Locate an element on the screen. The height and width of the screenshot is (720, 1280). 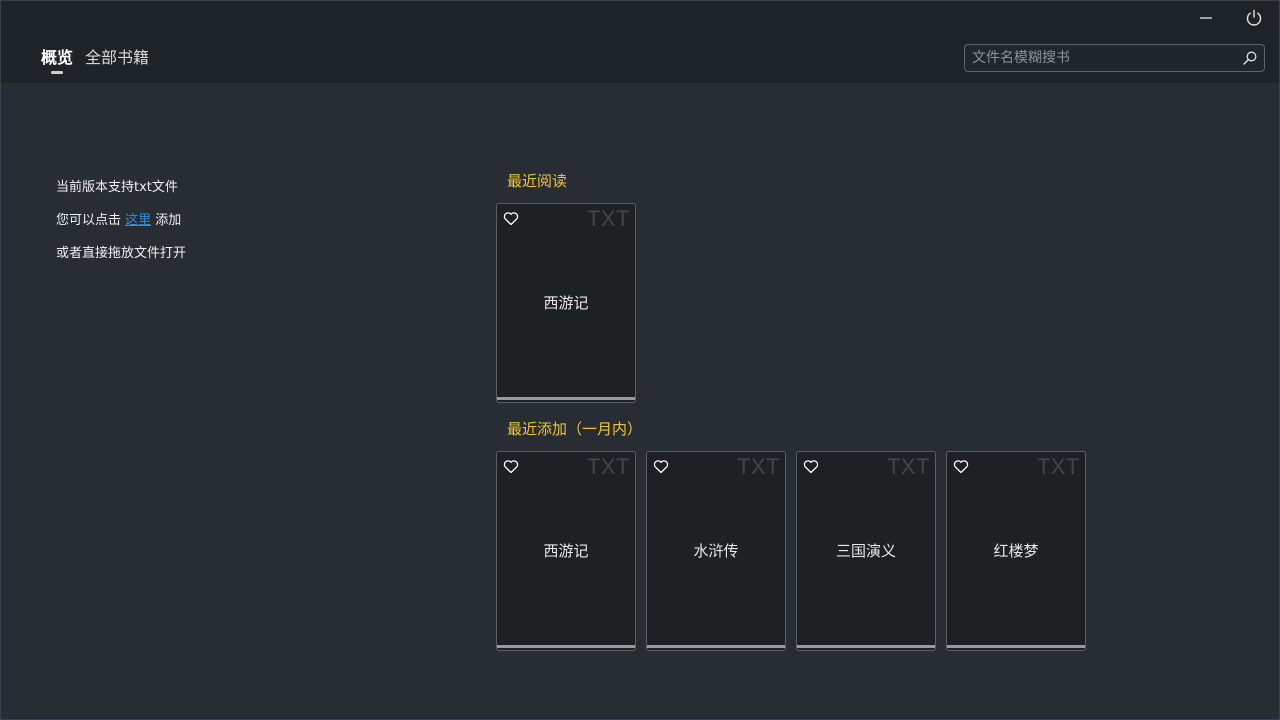
book-title: 红楼梦 is located at coordinates (1016, 551).